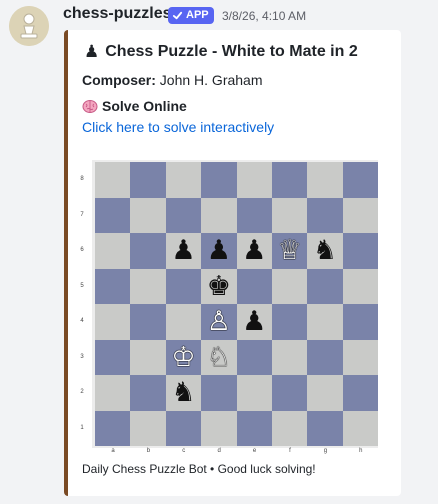 This screenshot has height=504, width=438. What do you see at coordinates (325, 357) in the screenshot?
I see `square-g3` at bounding box center [325, 357].